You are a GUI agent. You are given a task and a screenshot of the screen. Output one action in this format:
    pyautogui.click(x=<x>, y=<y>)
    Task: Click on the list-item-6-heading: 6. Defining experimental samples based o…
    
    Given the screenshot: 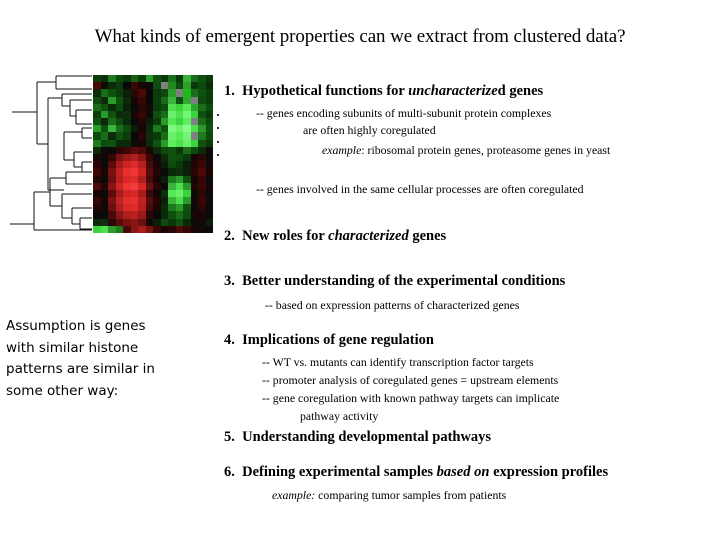 What is the action you would take?
    pyautogui.click(x=416, y=472)
    